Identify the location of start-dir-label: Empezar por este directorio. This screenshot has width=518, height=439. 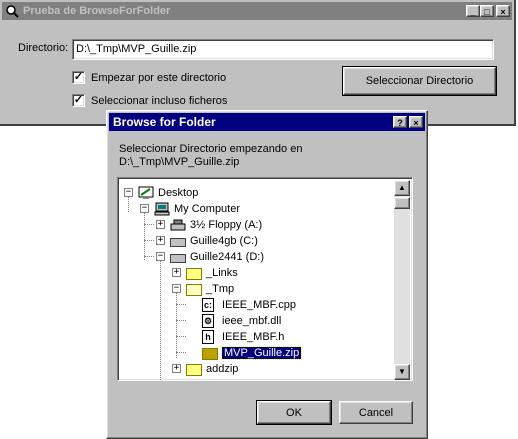
(159, 77).